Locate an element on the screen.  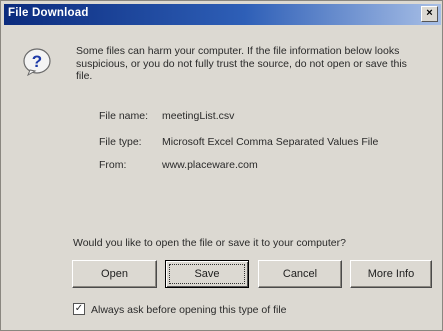
window-title: File Download is located at coordinates (48, 13).